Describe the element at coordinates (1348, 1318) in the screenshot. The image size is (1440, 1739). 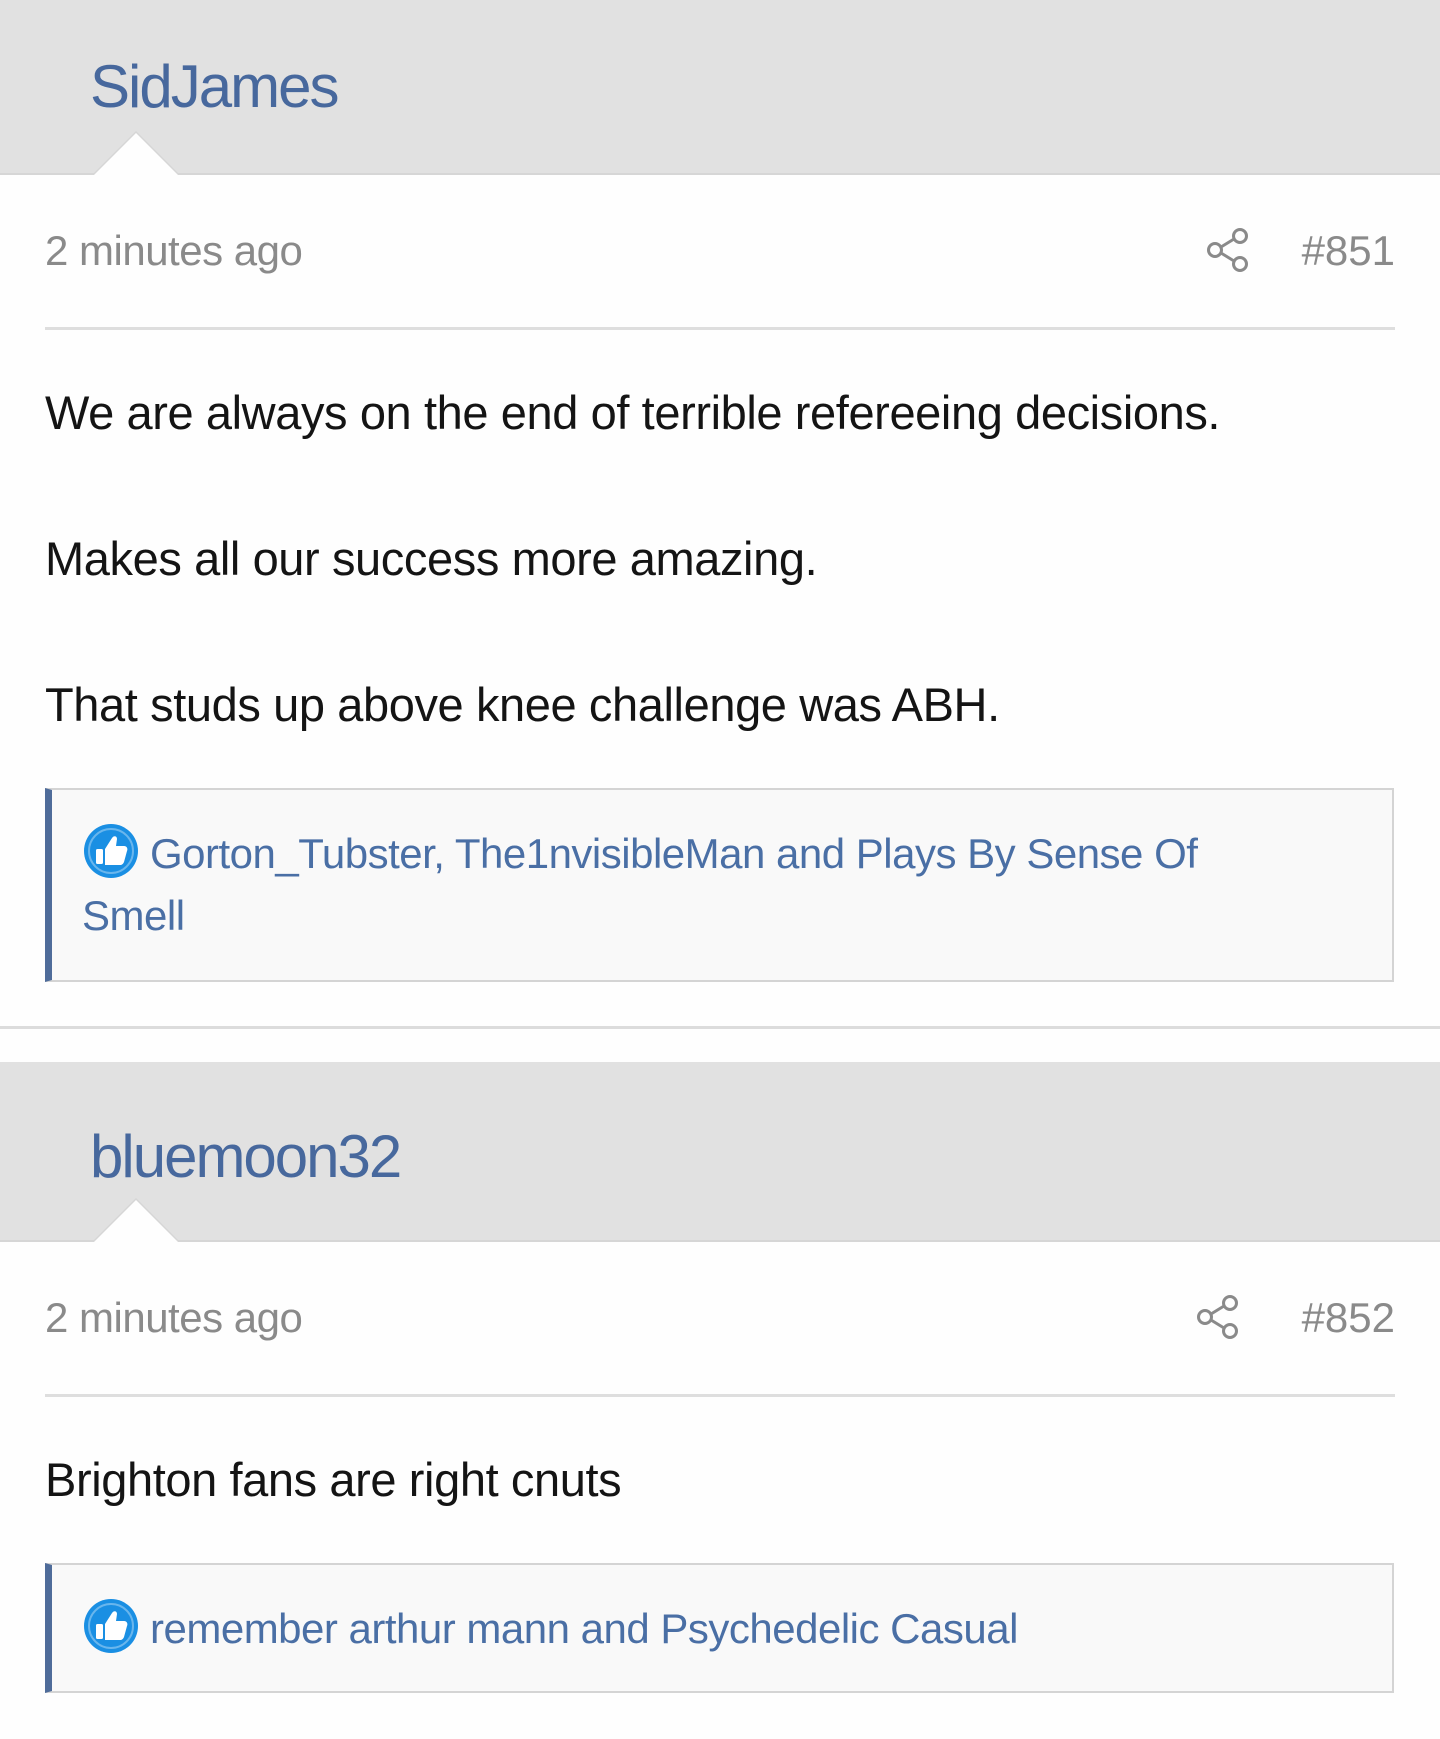
I see `post-permalink: #852` at that location.